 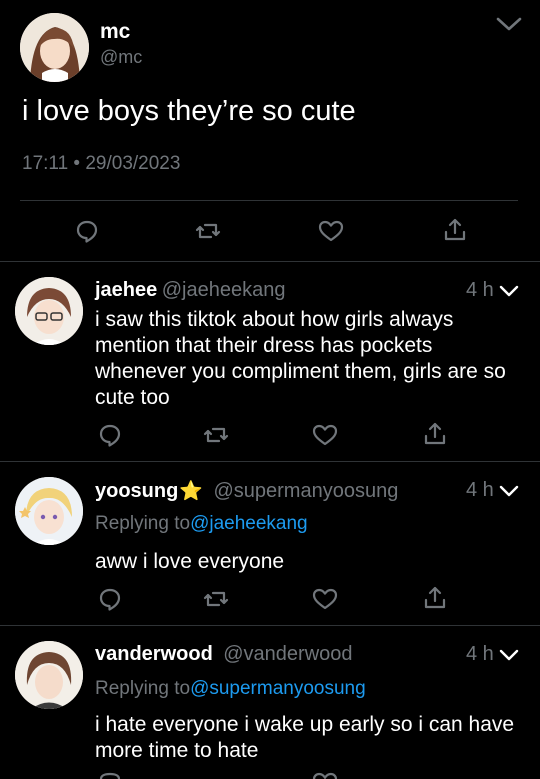 I want to click on replying-to: Replying to@jaeheekang, so click(x=201, y=524).